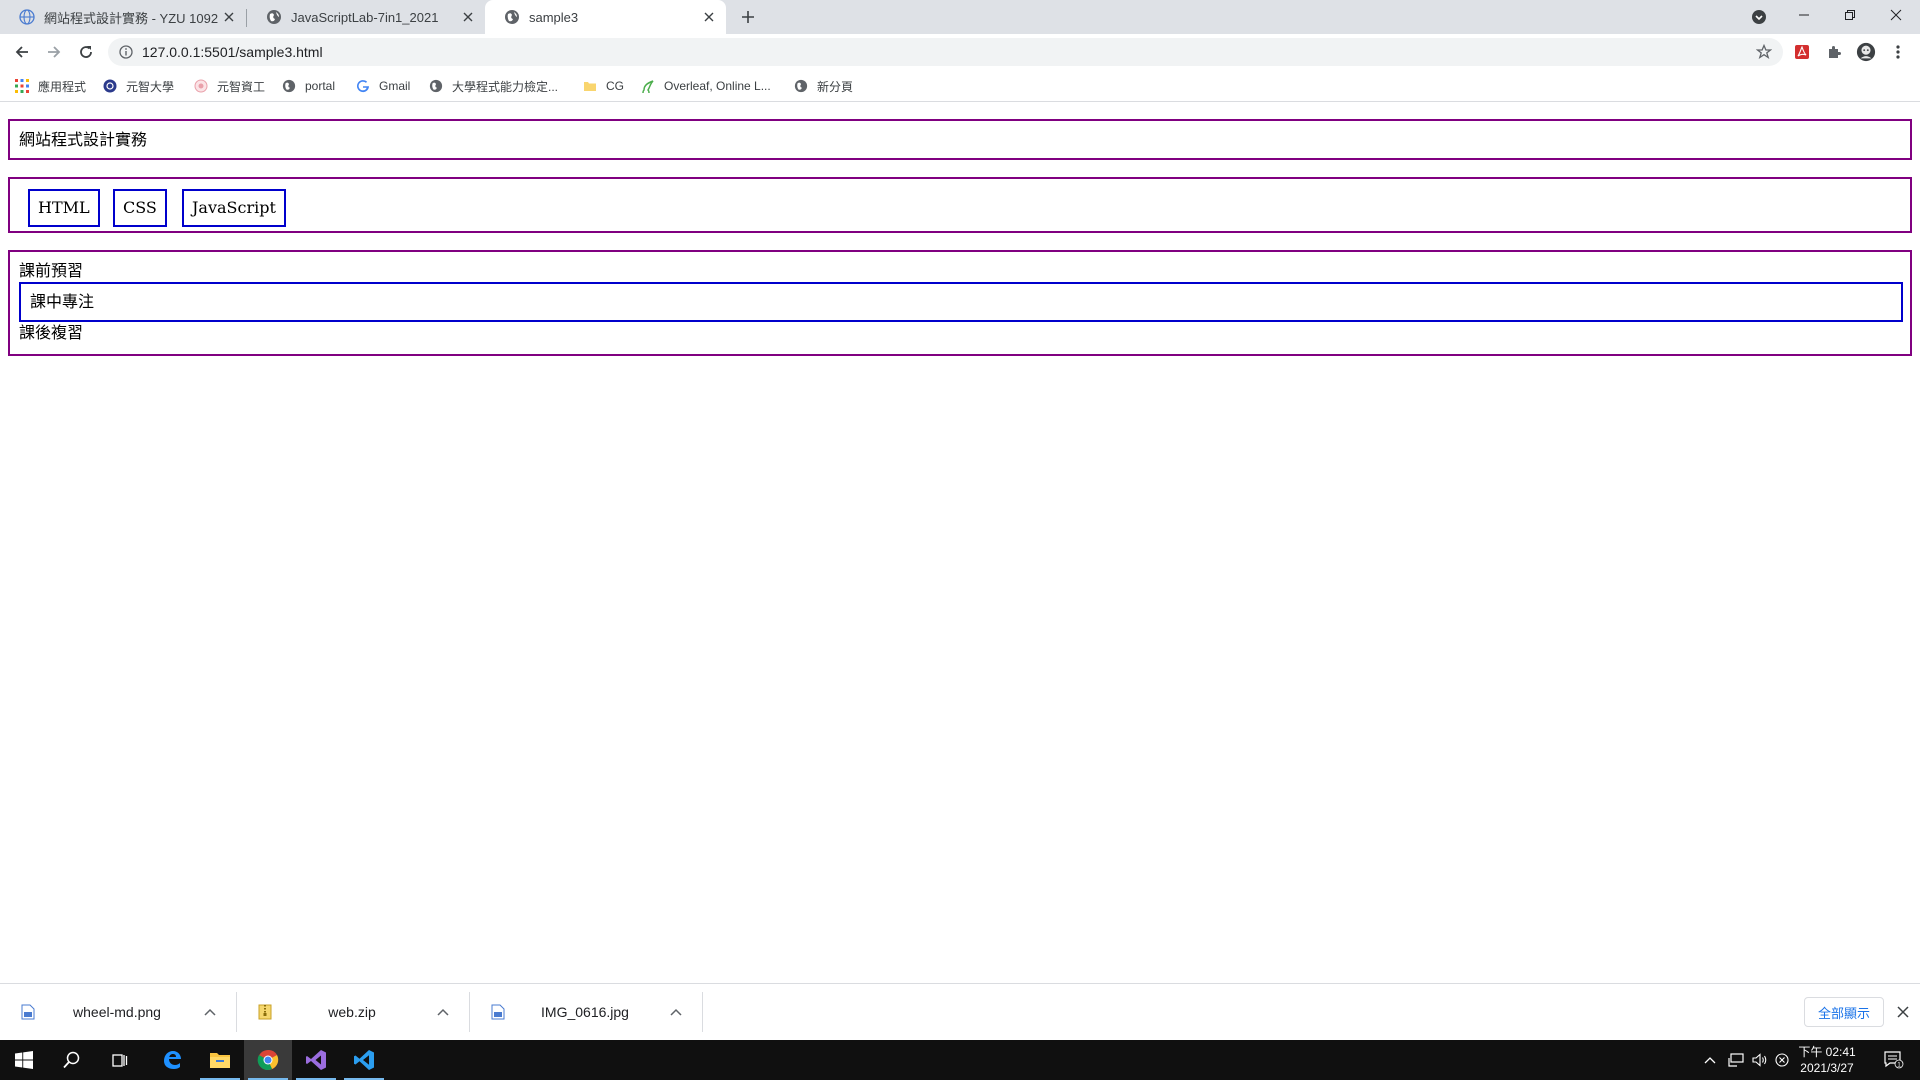  What do you see at coordinates (1844, 1012) in the screenshot?
I see `show-all-button: 全部顯示` at bounding box center [1844, 1012].